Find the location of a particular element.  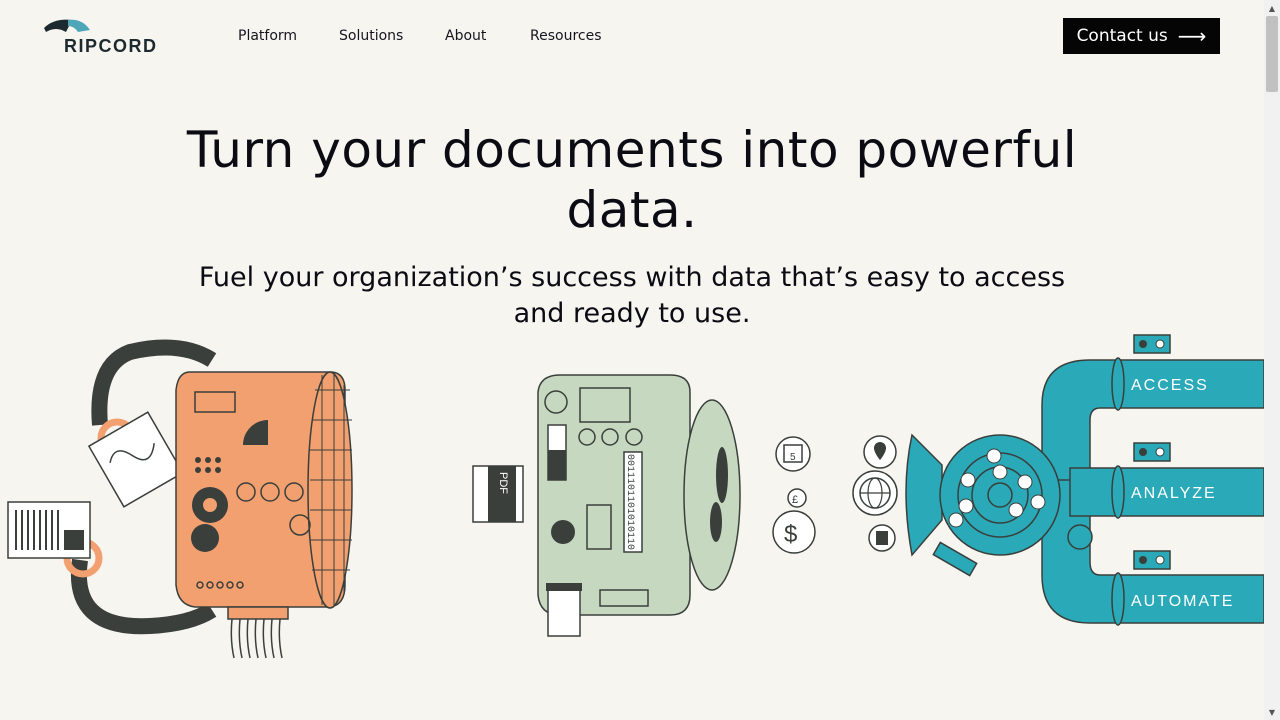

ripcord-logo: RIPCORD is located at coordinates (104, 38).